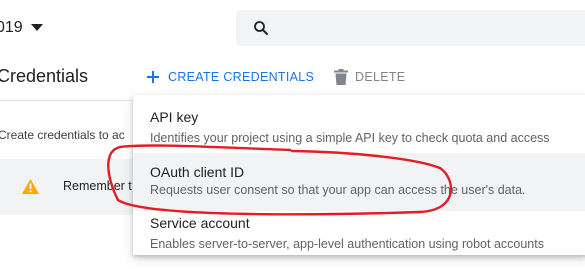  What do you see at coordinates (241, 77) in the screenshot?
I see `create-credentials-label: CREATE CREDENTIALS` at bounding box center [241, 77].